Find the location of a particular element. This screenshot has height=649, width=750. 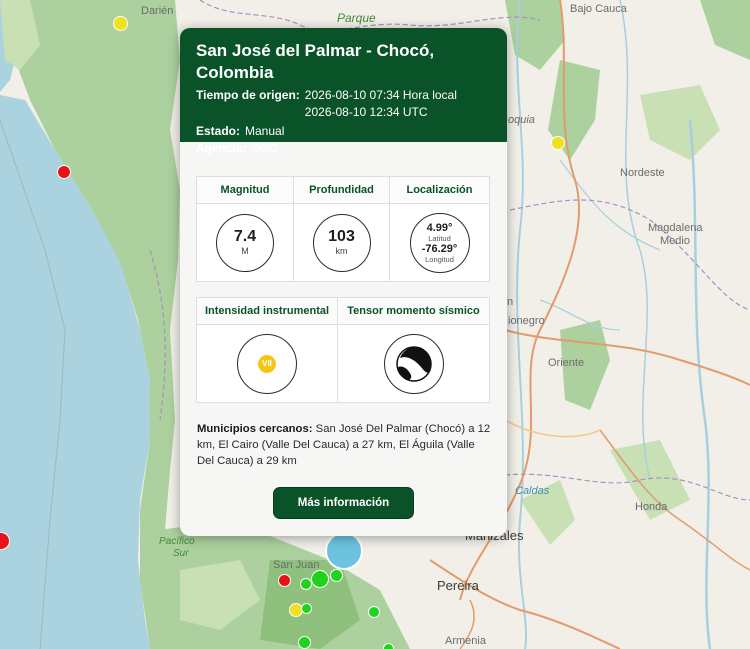

tensor-header: Tensor momento sísmico is located at coordinates (413, 311).